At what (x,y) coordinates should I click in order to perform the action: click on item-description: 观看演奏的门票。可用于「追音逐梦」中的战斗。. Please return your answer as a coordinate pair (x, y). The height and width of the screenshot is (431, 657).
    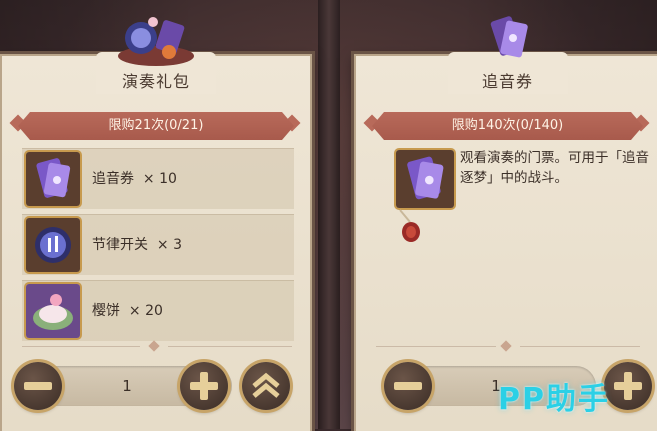
    Looking at the image, I should click on (554, 168).